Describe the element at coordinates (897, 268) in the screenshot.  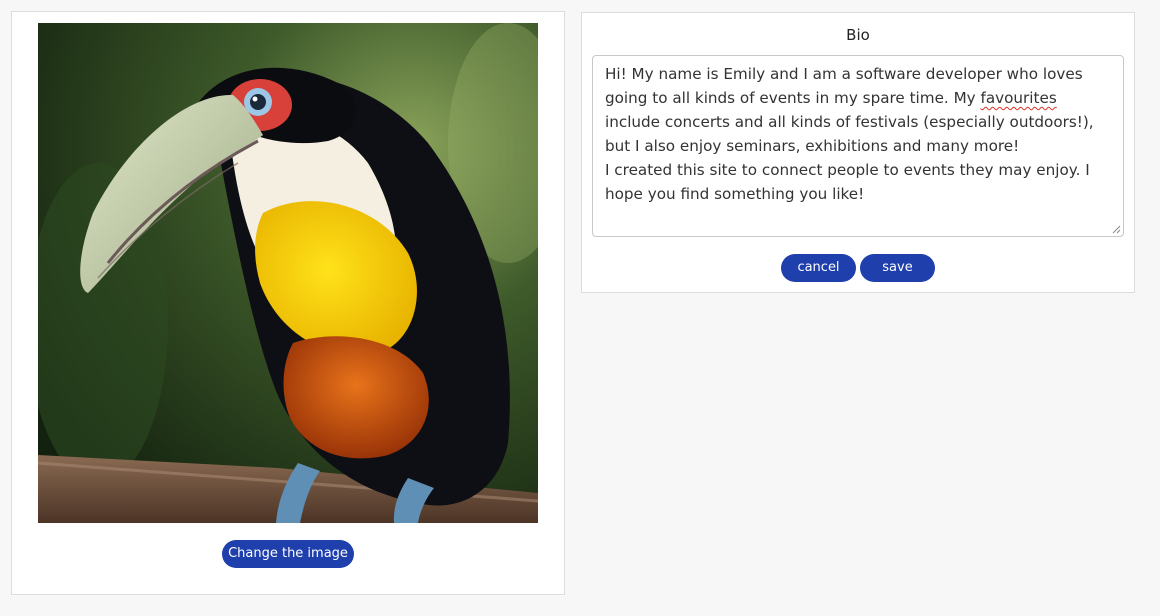
I see `save-button: save` at that location.